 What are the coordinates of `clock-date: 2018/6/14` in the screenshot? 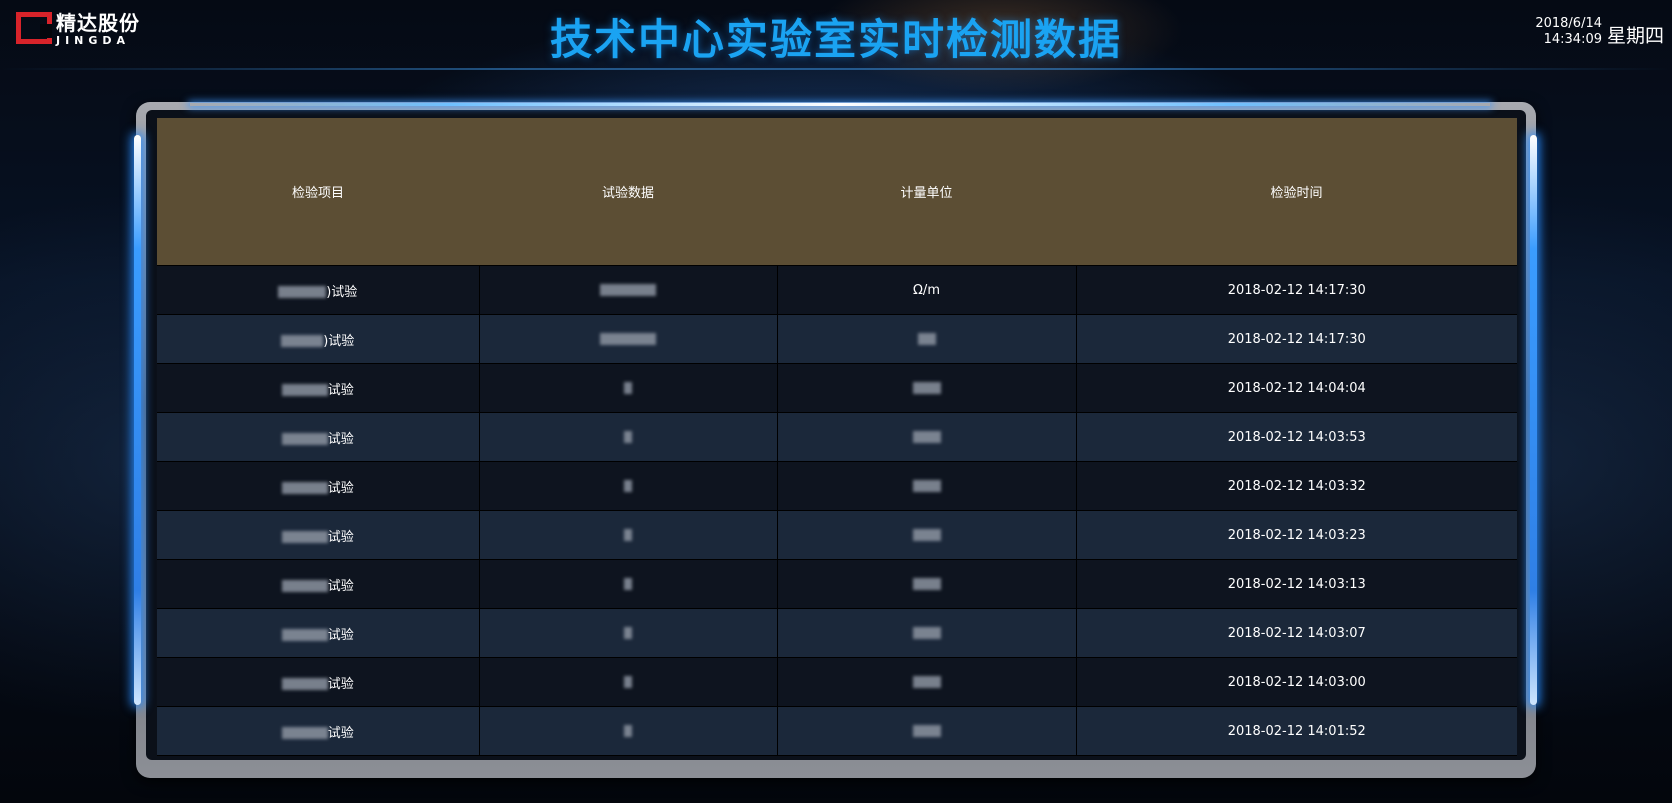 It's located at (1568, 23).